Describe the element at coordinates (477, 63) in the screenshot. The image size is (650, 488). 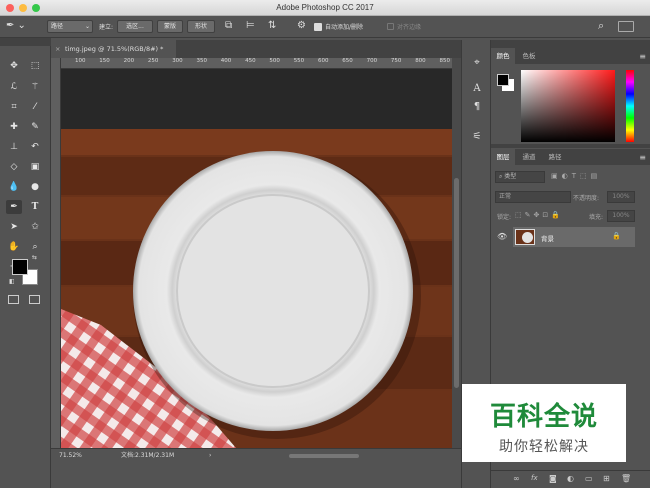
I see `history-panel-icon: ⌖` at that location.